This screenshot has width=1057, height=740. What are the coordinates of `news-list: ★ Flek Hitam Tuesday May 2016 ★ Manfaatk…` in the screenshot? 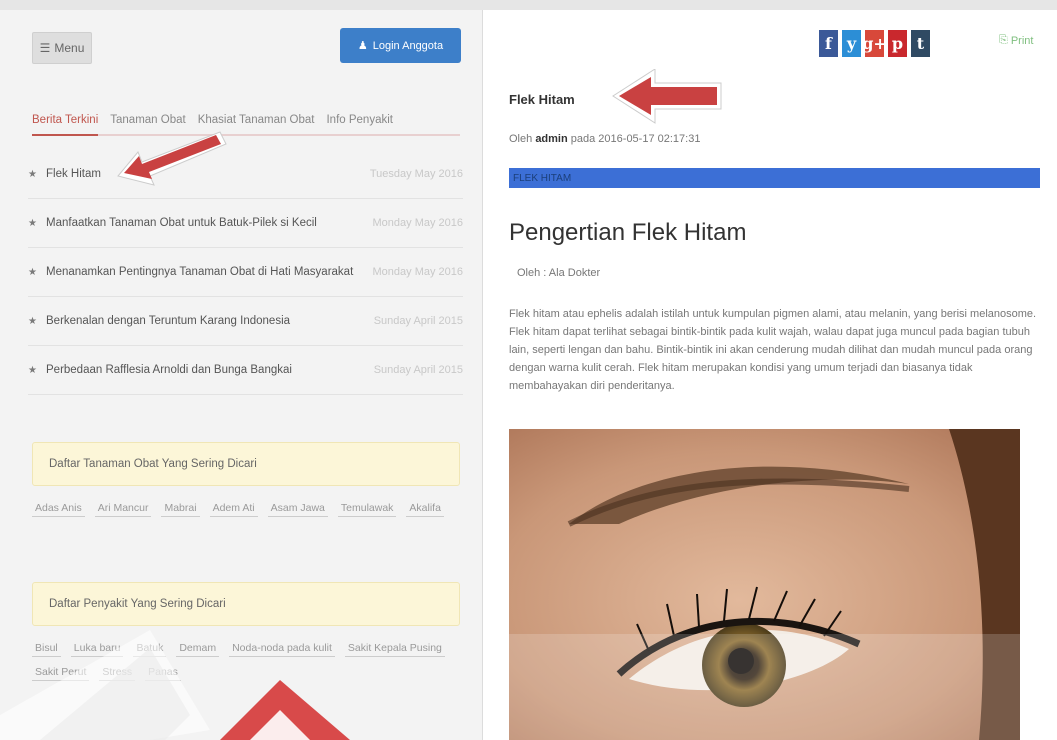 It's located at (245, 272).